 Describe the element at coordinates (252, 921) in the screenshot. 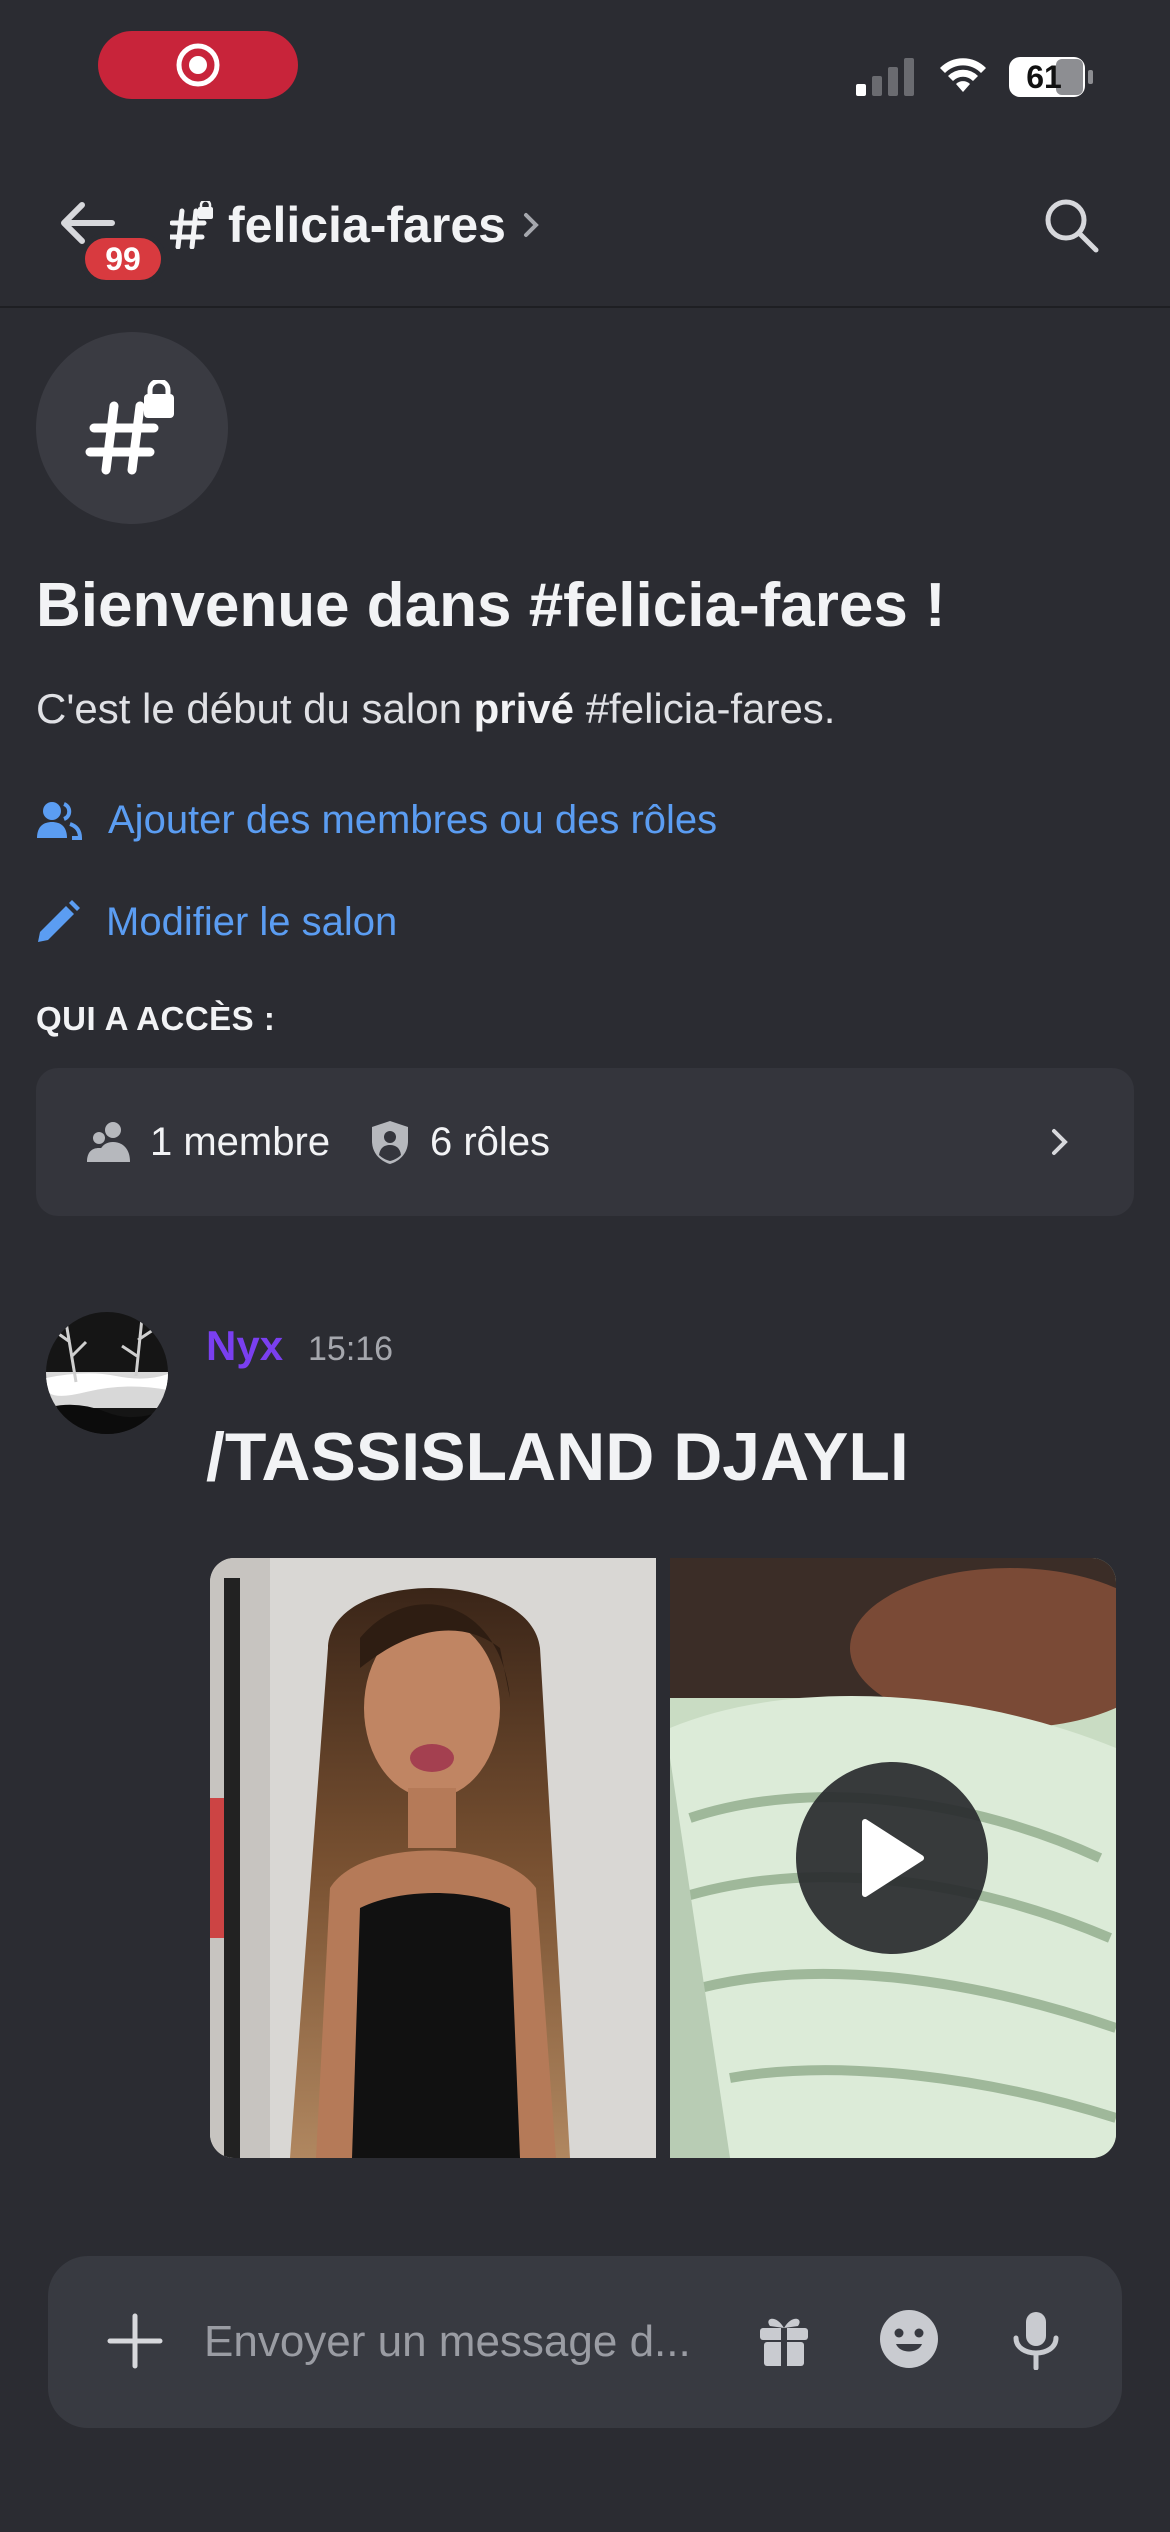

I see `edit-channel-label: Modifier le salon` at that location.